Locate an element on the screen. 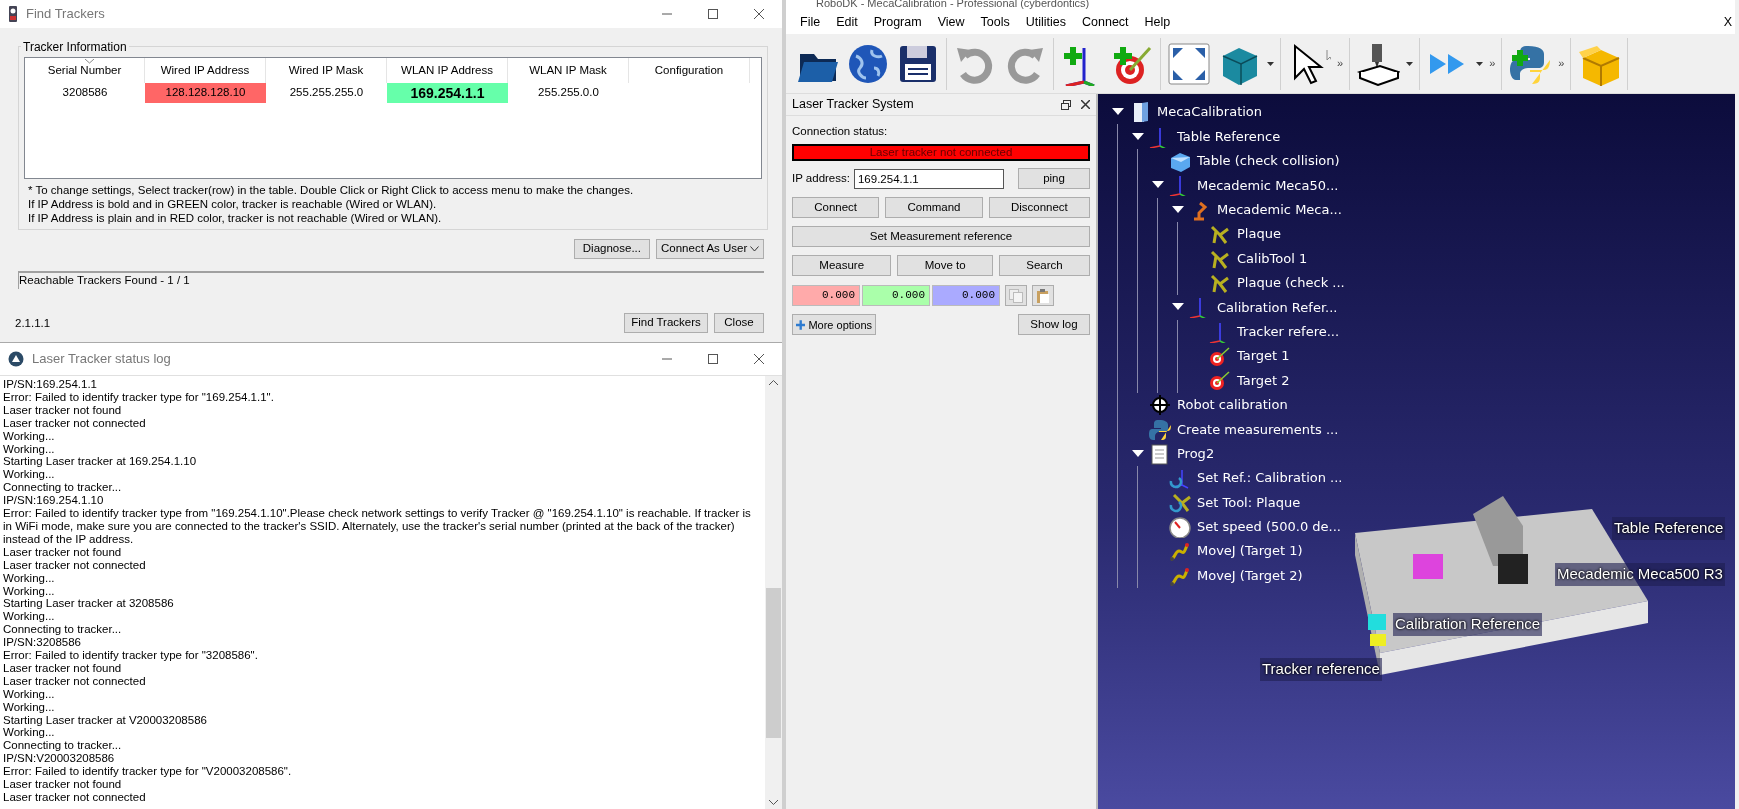 The width and height of the screenshot is (1739, 809). panel-title: Laser Tracker System is located at coordinates (853, 105).